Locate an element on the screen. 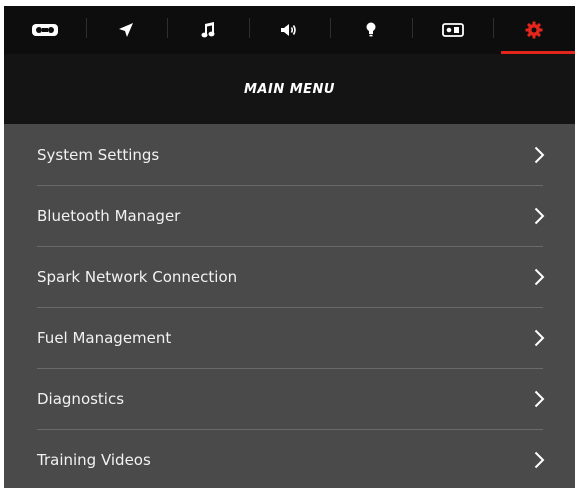 This screenshot has width=579, height=489. menu-item-label: Diagnostics is located at coordinates (81, 398).